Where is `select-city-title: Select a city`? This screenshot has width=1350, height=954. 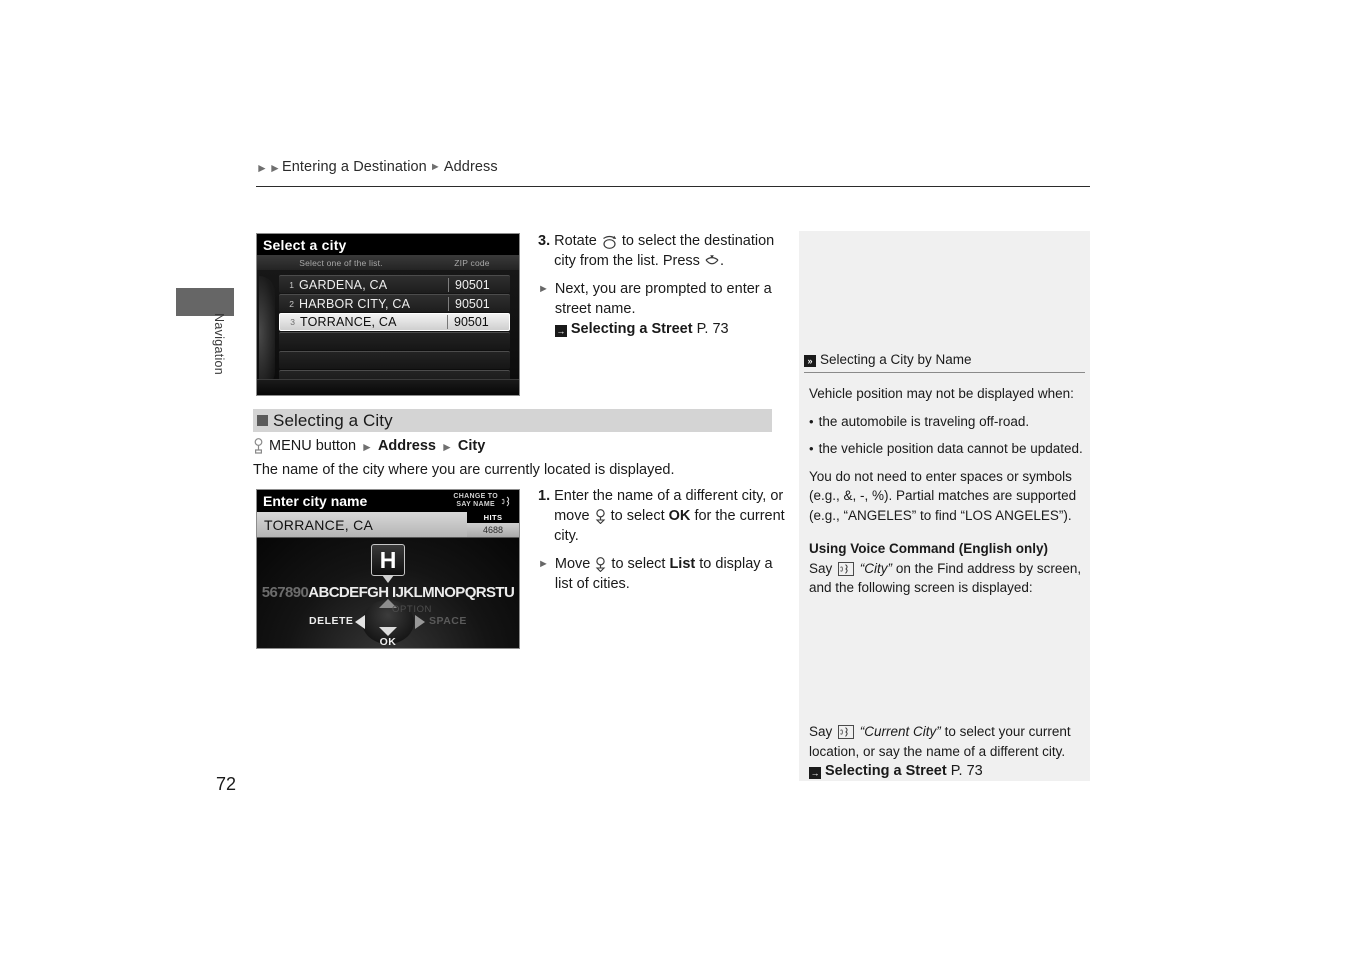
select-city-title: Select a city is located at coordinates (388, 244).